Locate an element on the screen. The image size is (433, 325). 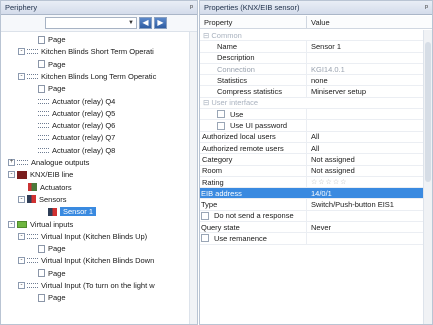
property-row: Room Not assigned is located at coordinates (312, 171).